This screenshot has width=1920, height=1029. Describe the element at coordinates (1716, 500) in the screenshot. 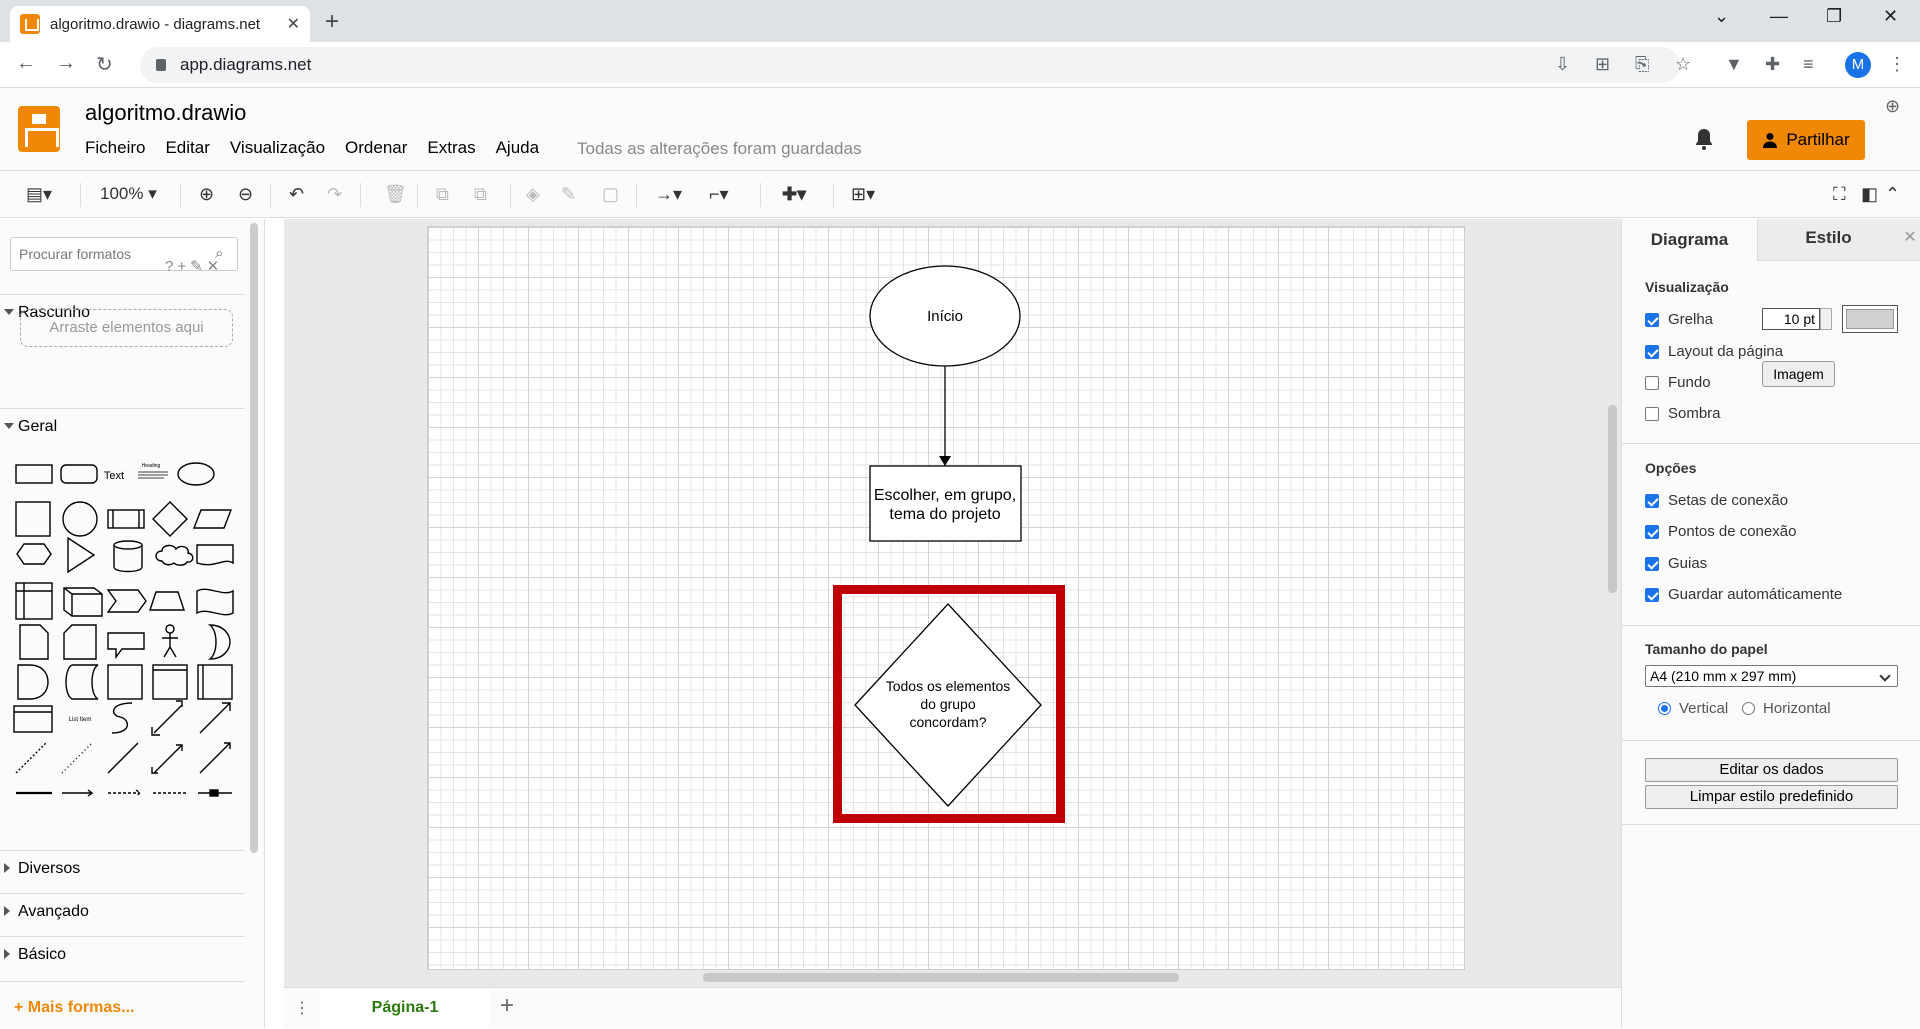

I see `connection-arrows-row: Setas de conexão` at that location.